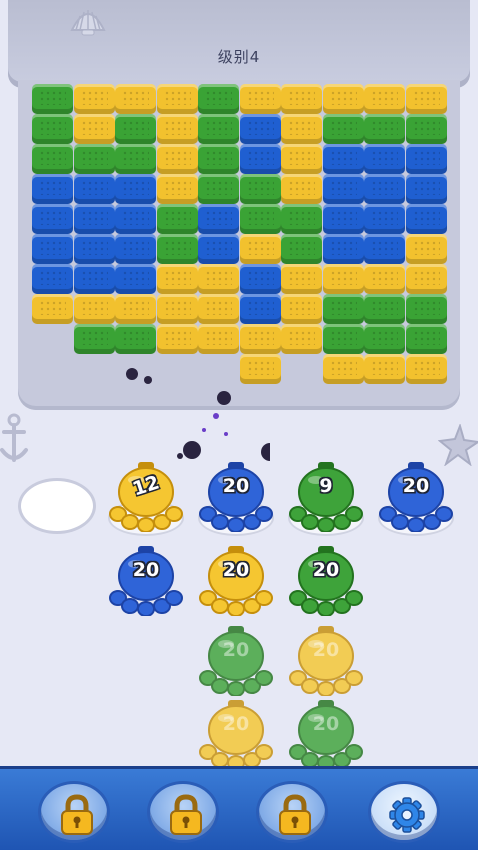 This screenshot has height=850, width=478. I want to click on starfish-icon, so click(458, 445).